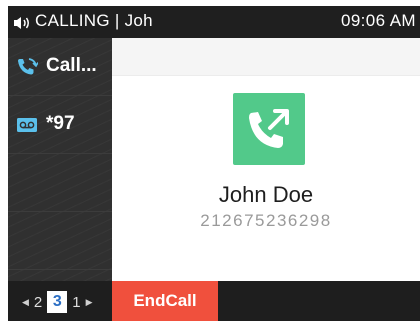  I want to click on contact-number: 212675236298, so click(266, 220).